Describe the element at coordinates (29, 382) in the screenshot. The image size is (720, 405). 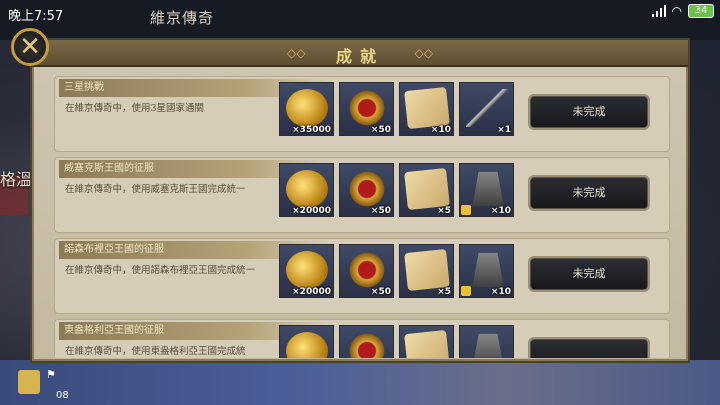
I see `save-icon` at that location.